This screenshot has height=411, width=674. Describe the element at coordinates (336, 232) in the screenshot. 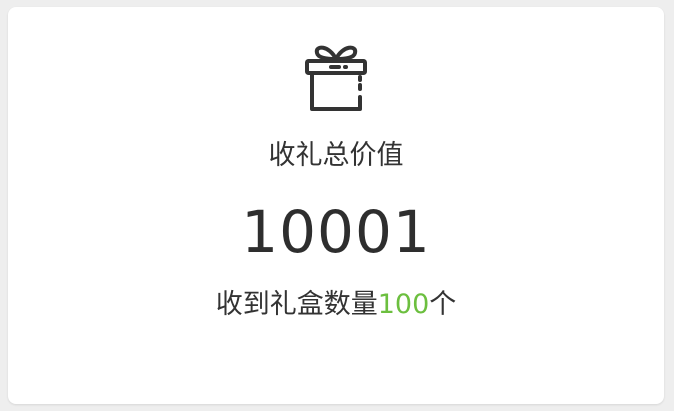

I see `gift-total-value: 10001` at that location.